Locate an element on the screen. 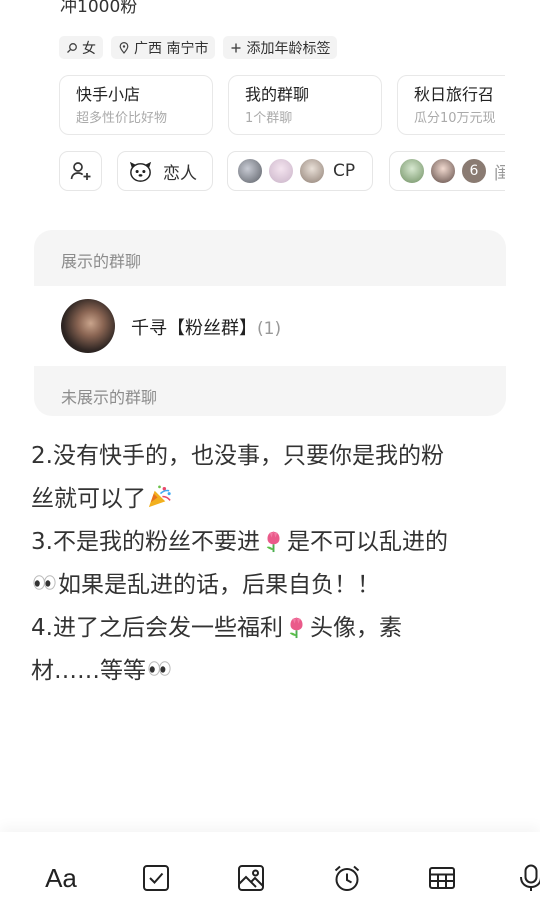 The height and width of the screenshot is (922, 540). group-chat-row: 千寻【粉丝群】(1) is located at coordinates (270, 326).